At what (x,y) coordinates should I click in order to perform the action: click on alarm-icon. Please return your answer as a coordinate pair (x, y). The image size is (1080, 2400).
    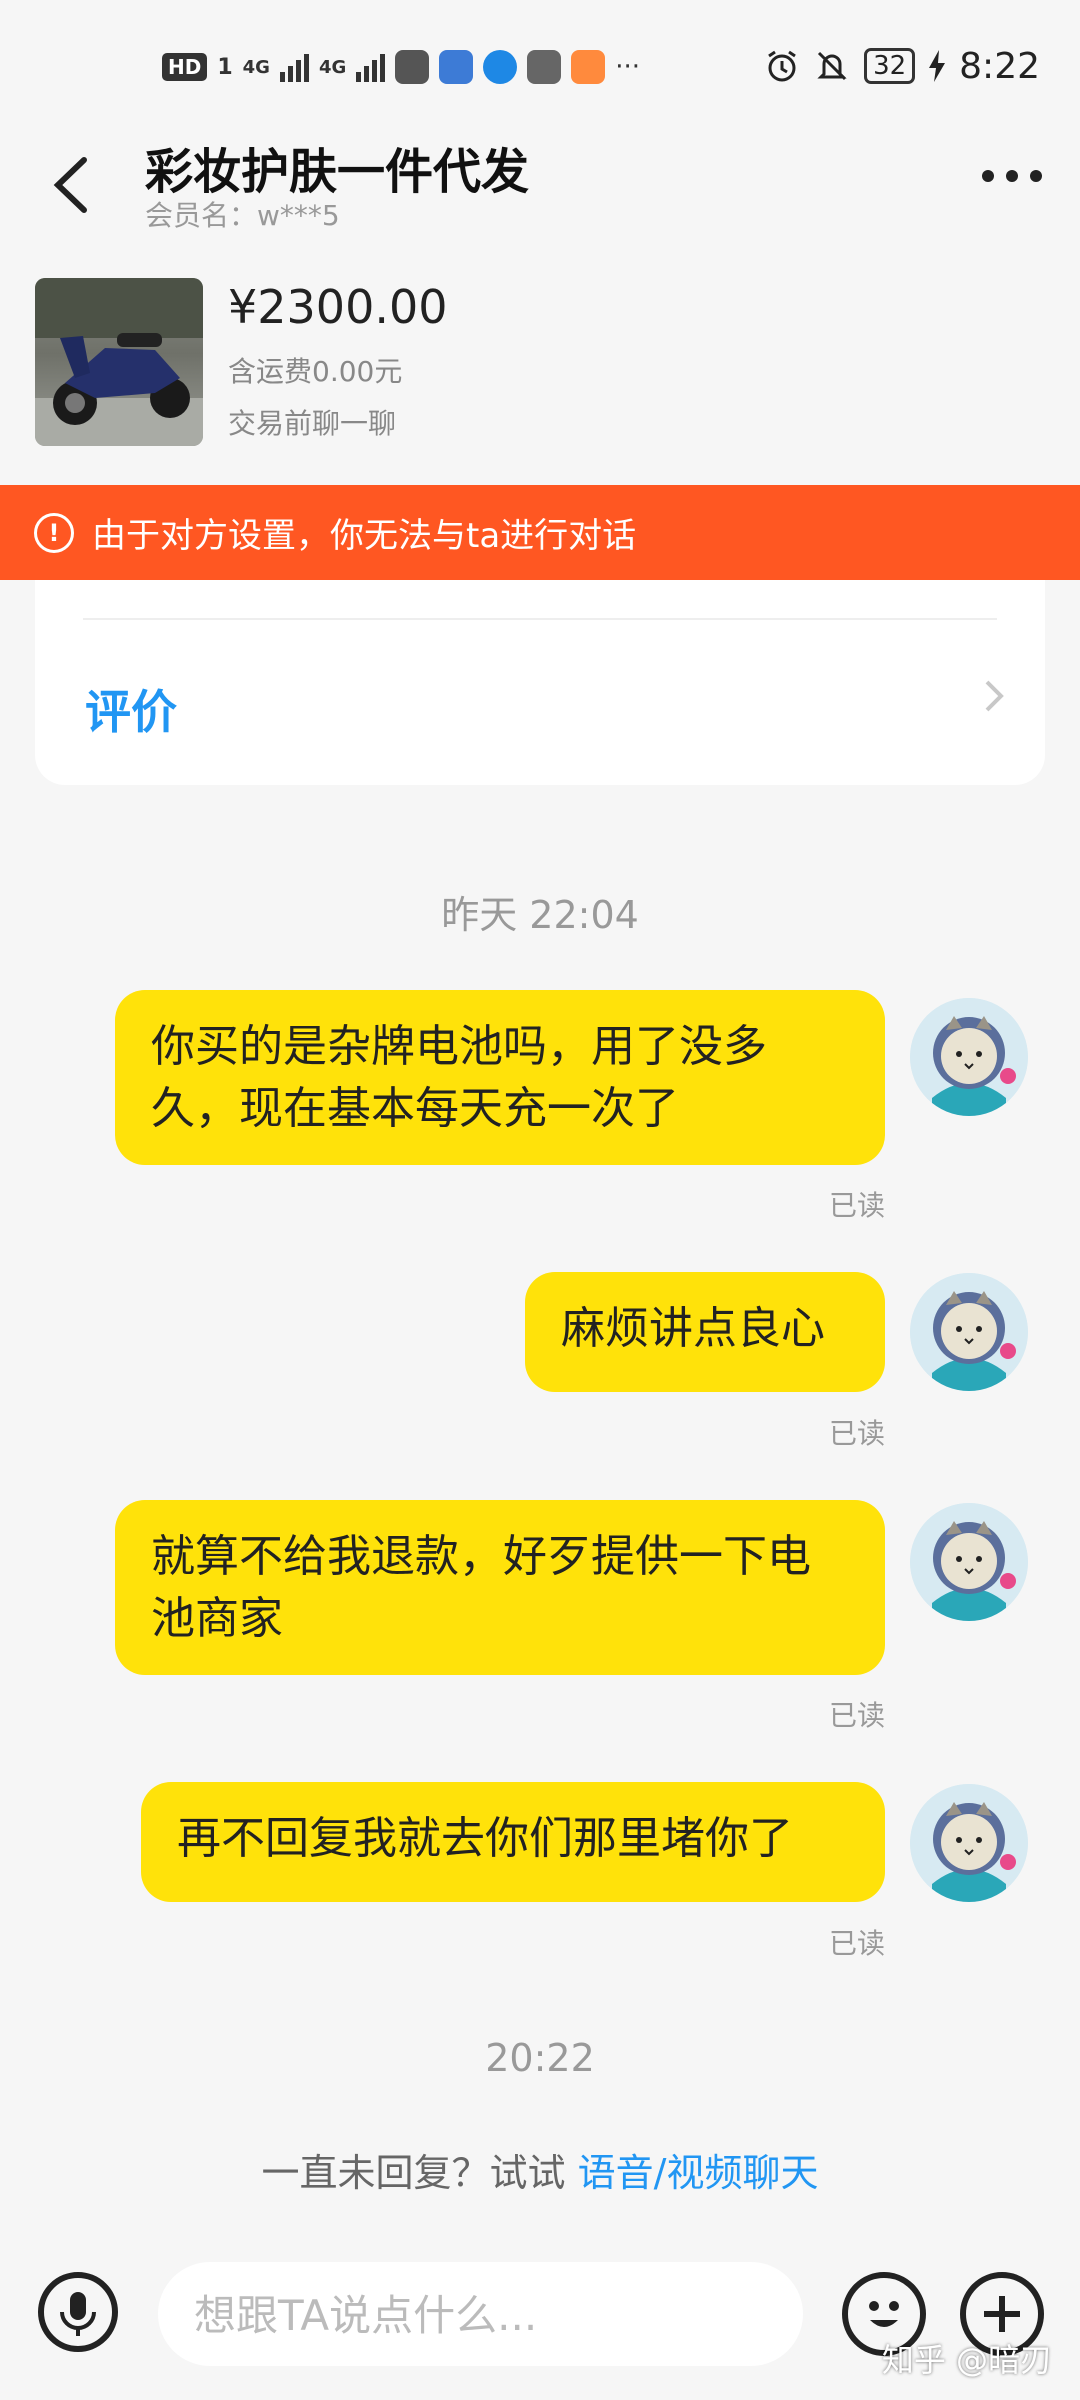
    Looking at the image, I should click on (782, 66).